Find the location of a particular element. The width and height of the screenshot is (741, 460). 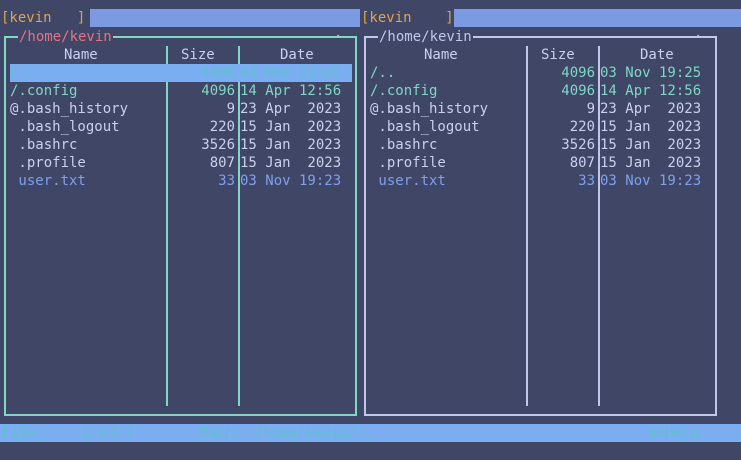

right-panel-corner-marker: · is located at coordinates (698, 37).